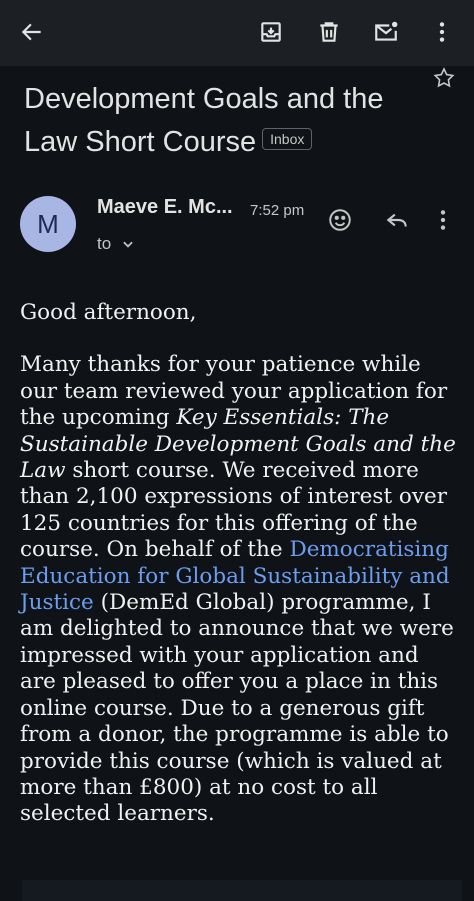 Image resolution: width=474 pixels, height=901 pixels. Describe the element at coordinates (104, 243) in the screenshot. I see `to-label: to` at that location.